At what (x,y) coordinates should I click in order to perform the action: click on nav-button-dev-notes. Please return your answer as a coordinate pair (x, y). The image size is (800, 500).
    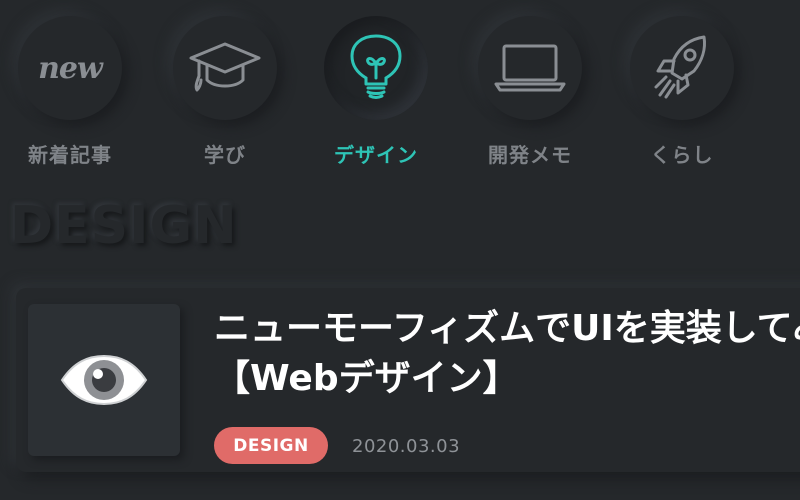
    Looking at the image, I should click on (530, 68).